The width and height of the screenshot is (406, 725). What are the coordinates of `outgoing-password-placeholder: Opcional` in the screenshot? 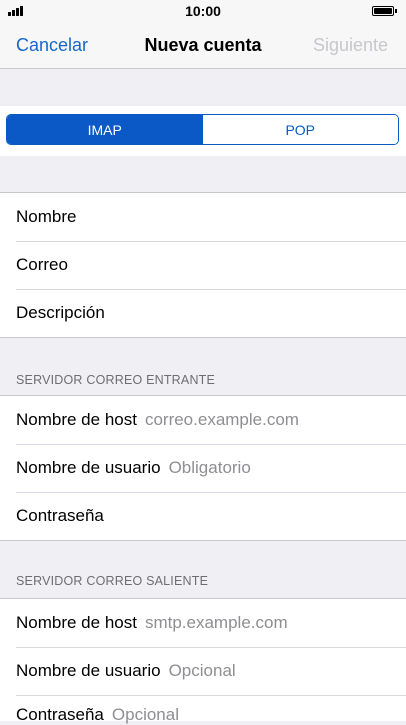 It's located at (145, 714).